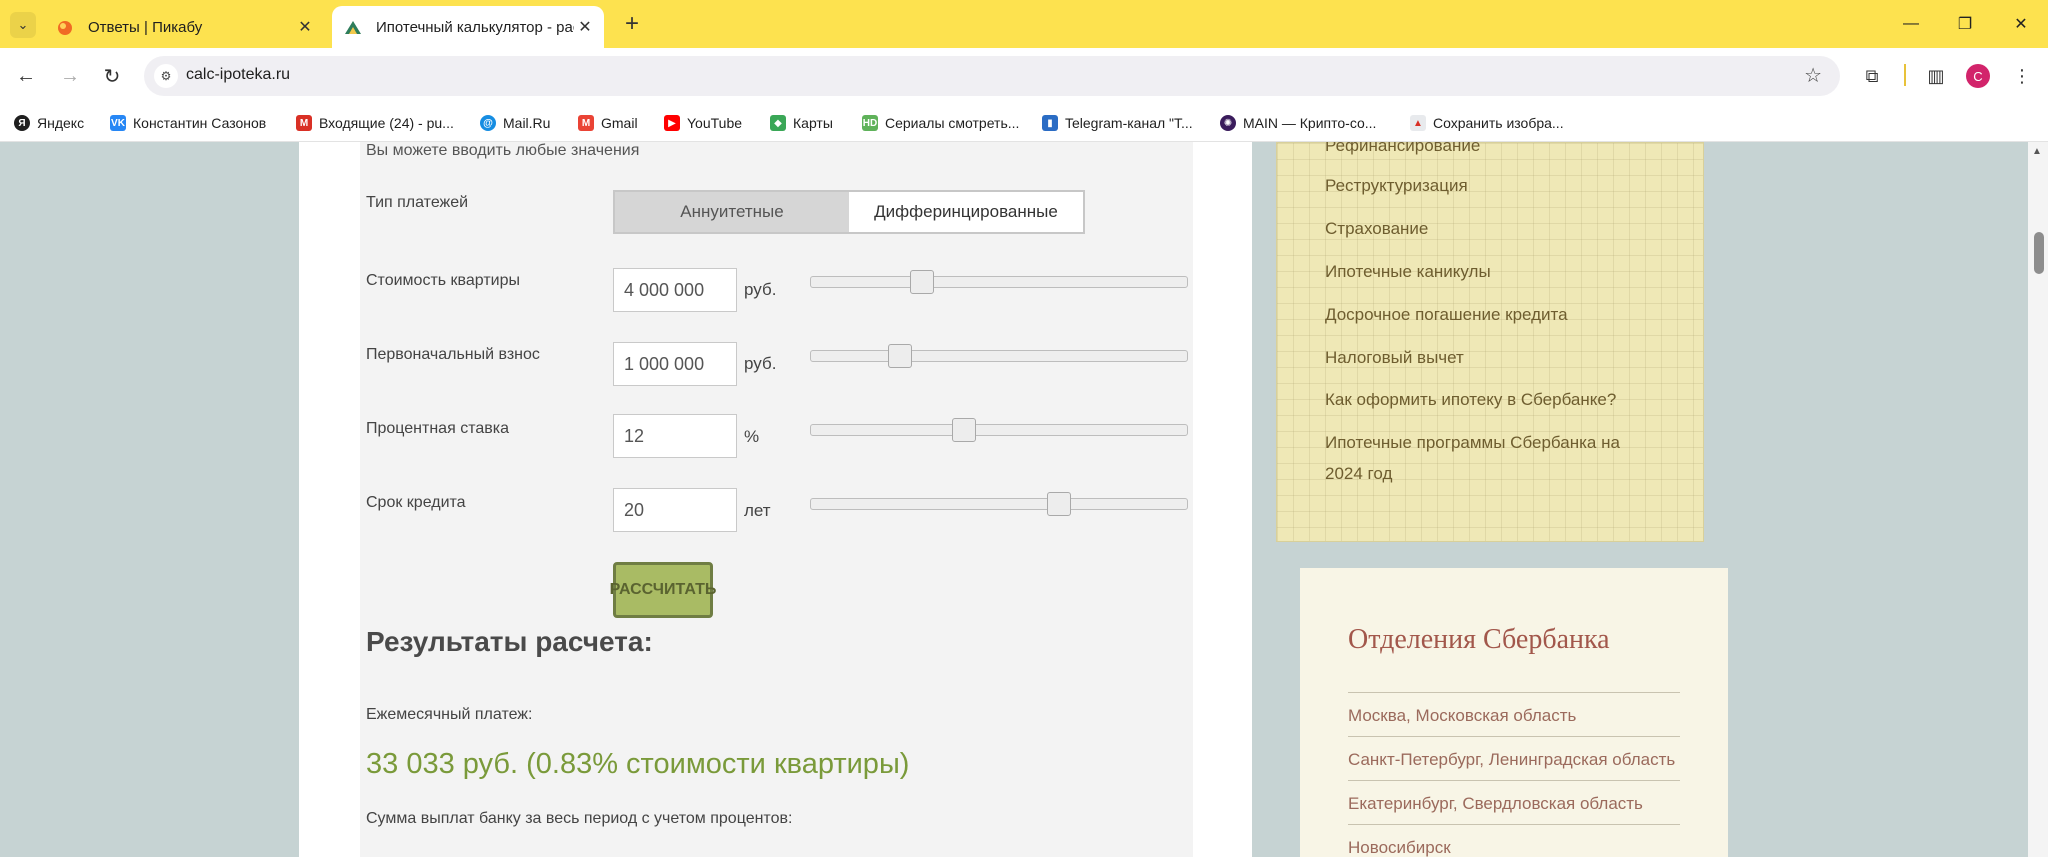 The height and width of the screenshot is (857, 2048). I want to click on arrow-right-icon: →, so click(70, 75).